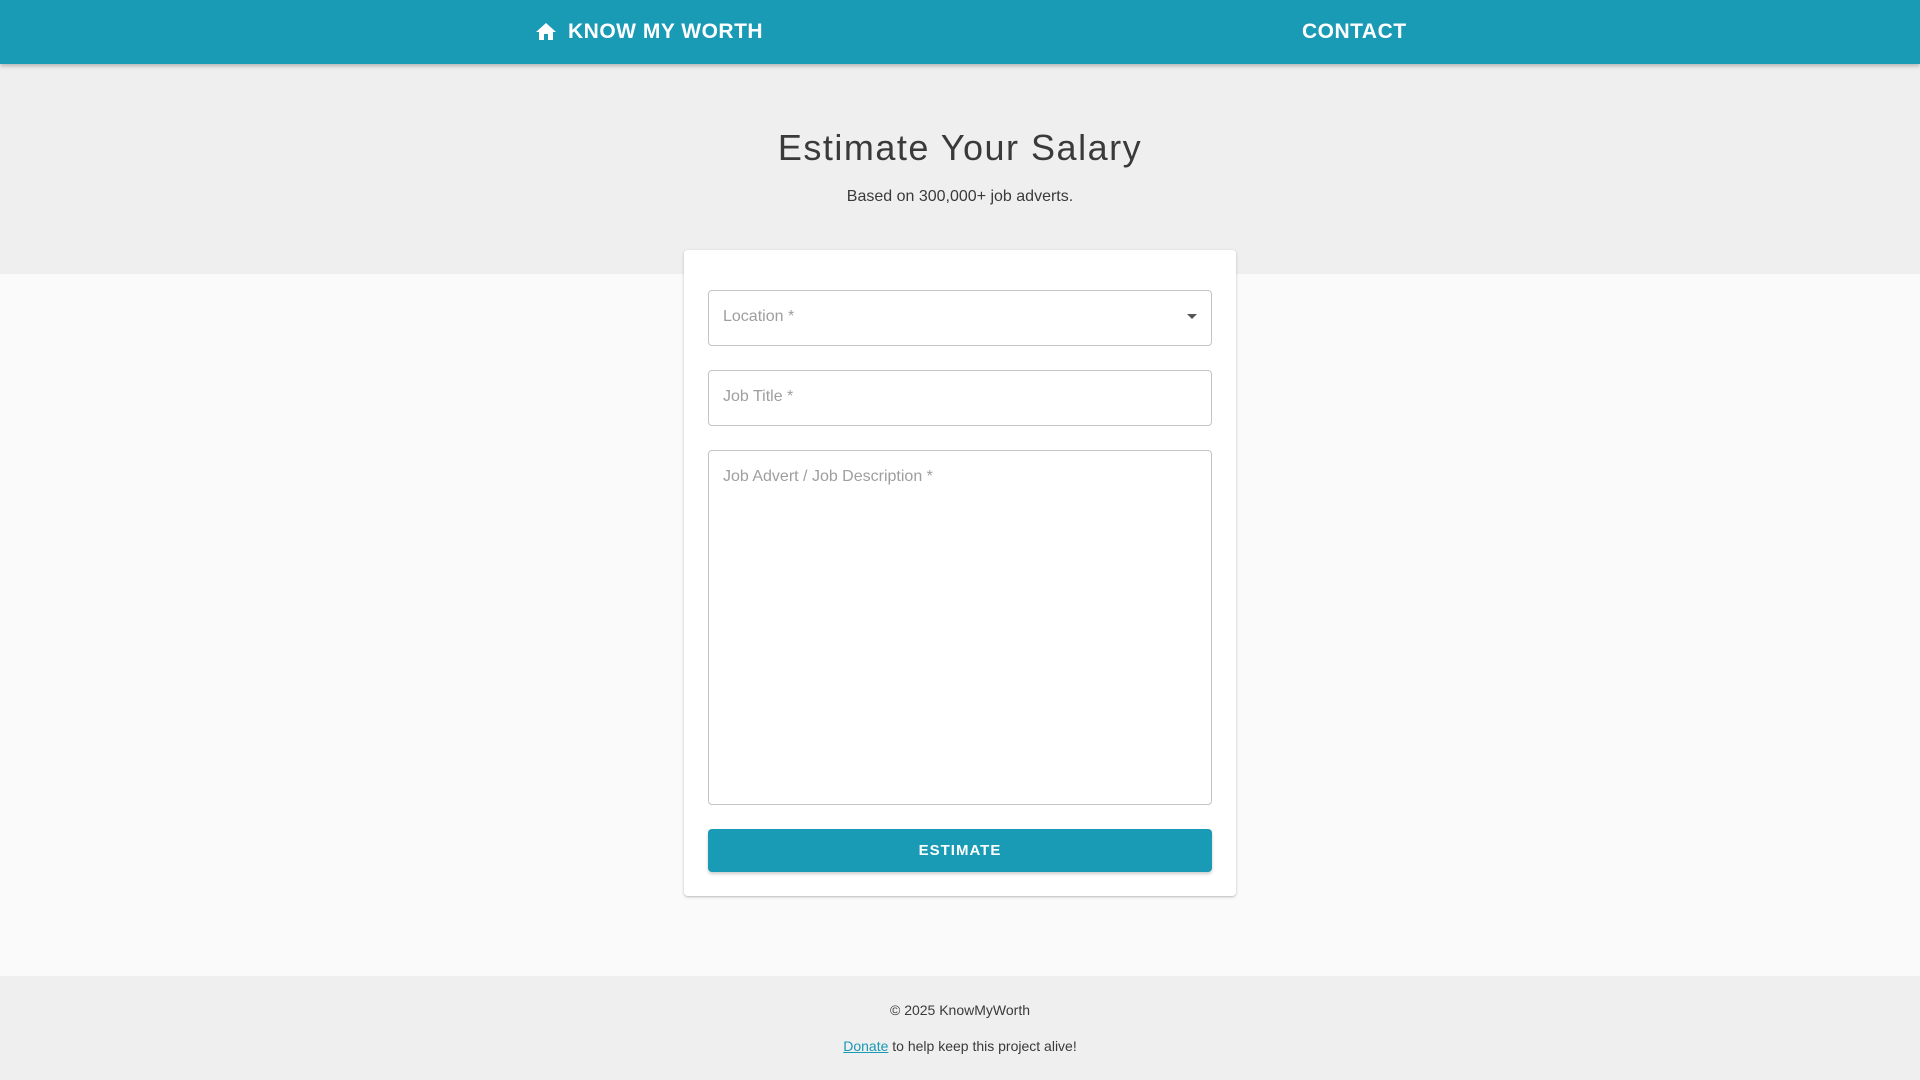 The width and height of the screenshot is (1920, 1080). Describe the element at coordinates (960, 398) in the screenshot. I see `job-title-input: Job Title *` at that location.